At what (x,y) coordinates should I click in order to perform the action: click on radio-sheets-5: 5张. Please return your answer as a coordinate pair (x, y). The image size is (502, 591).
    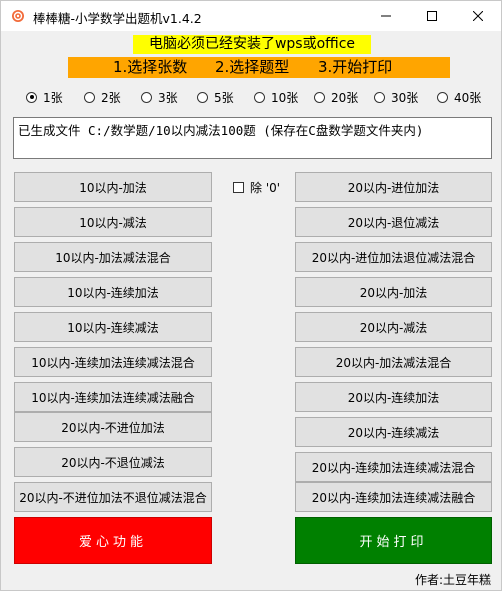
    Looking at the image, I should click on (215, 97).